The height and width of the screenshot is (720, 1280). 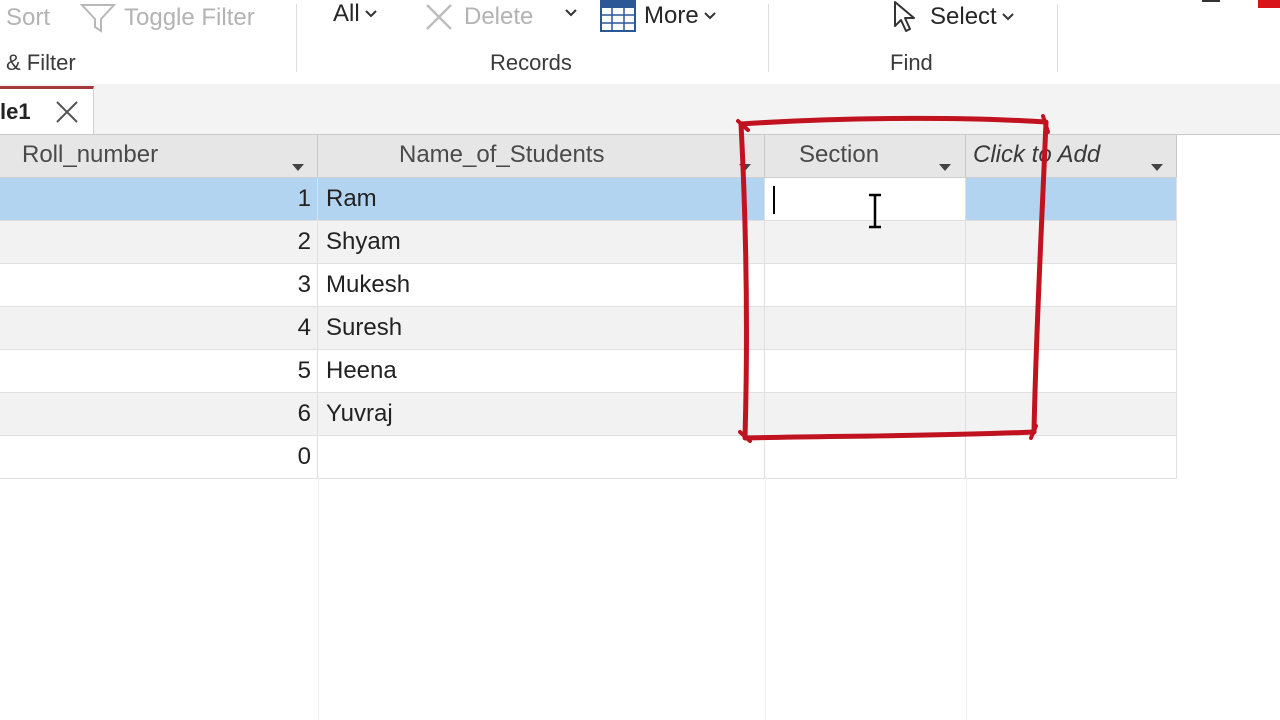 I want to click on roll-number-cell: 0, so click(x=159, y=457).